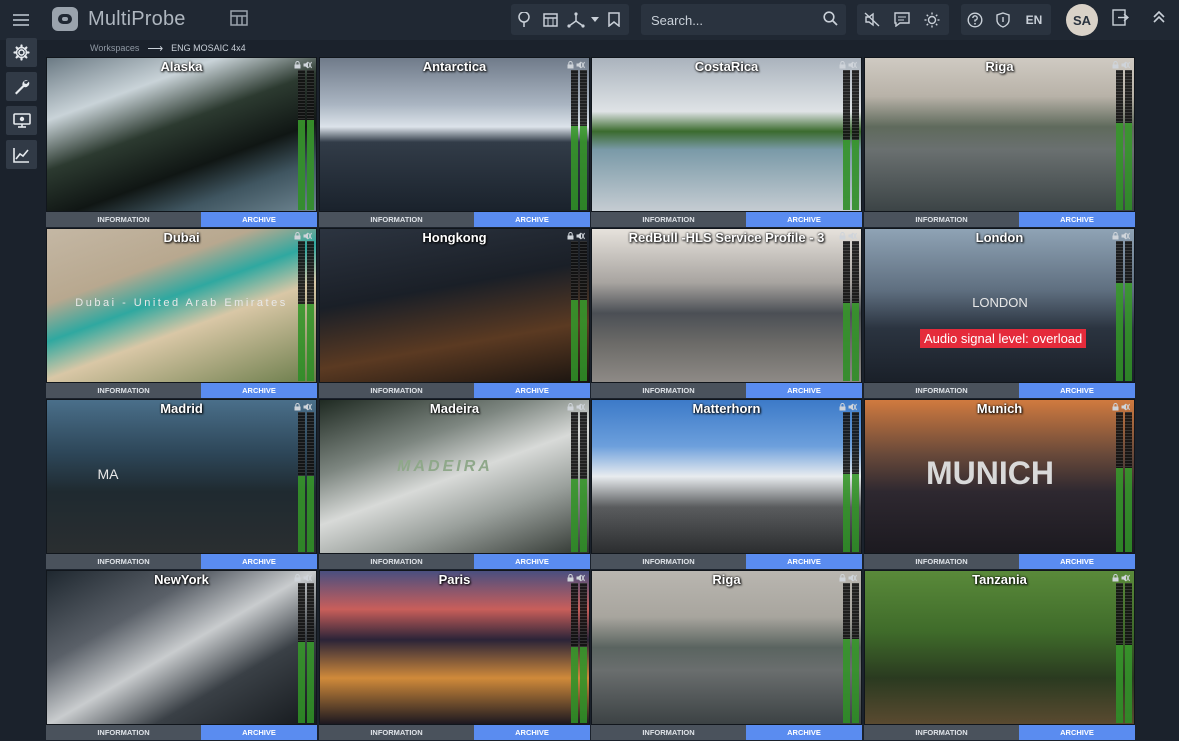  I want to click on video-preview: CostaRica, so click(726, 134).